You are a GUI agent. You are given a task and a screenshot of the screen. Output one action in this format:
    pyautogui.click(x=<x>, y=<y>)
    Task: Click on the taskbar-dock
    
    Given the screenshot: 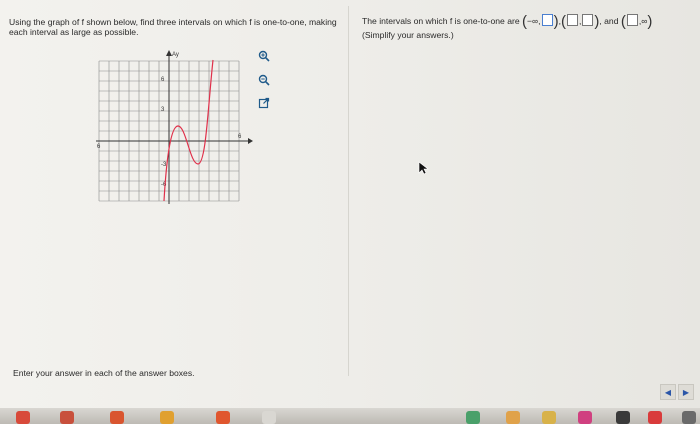 What is the action you would take?
    pyautogui.click(x=350, y=416)
    